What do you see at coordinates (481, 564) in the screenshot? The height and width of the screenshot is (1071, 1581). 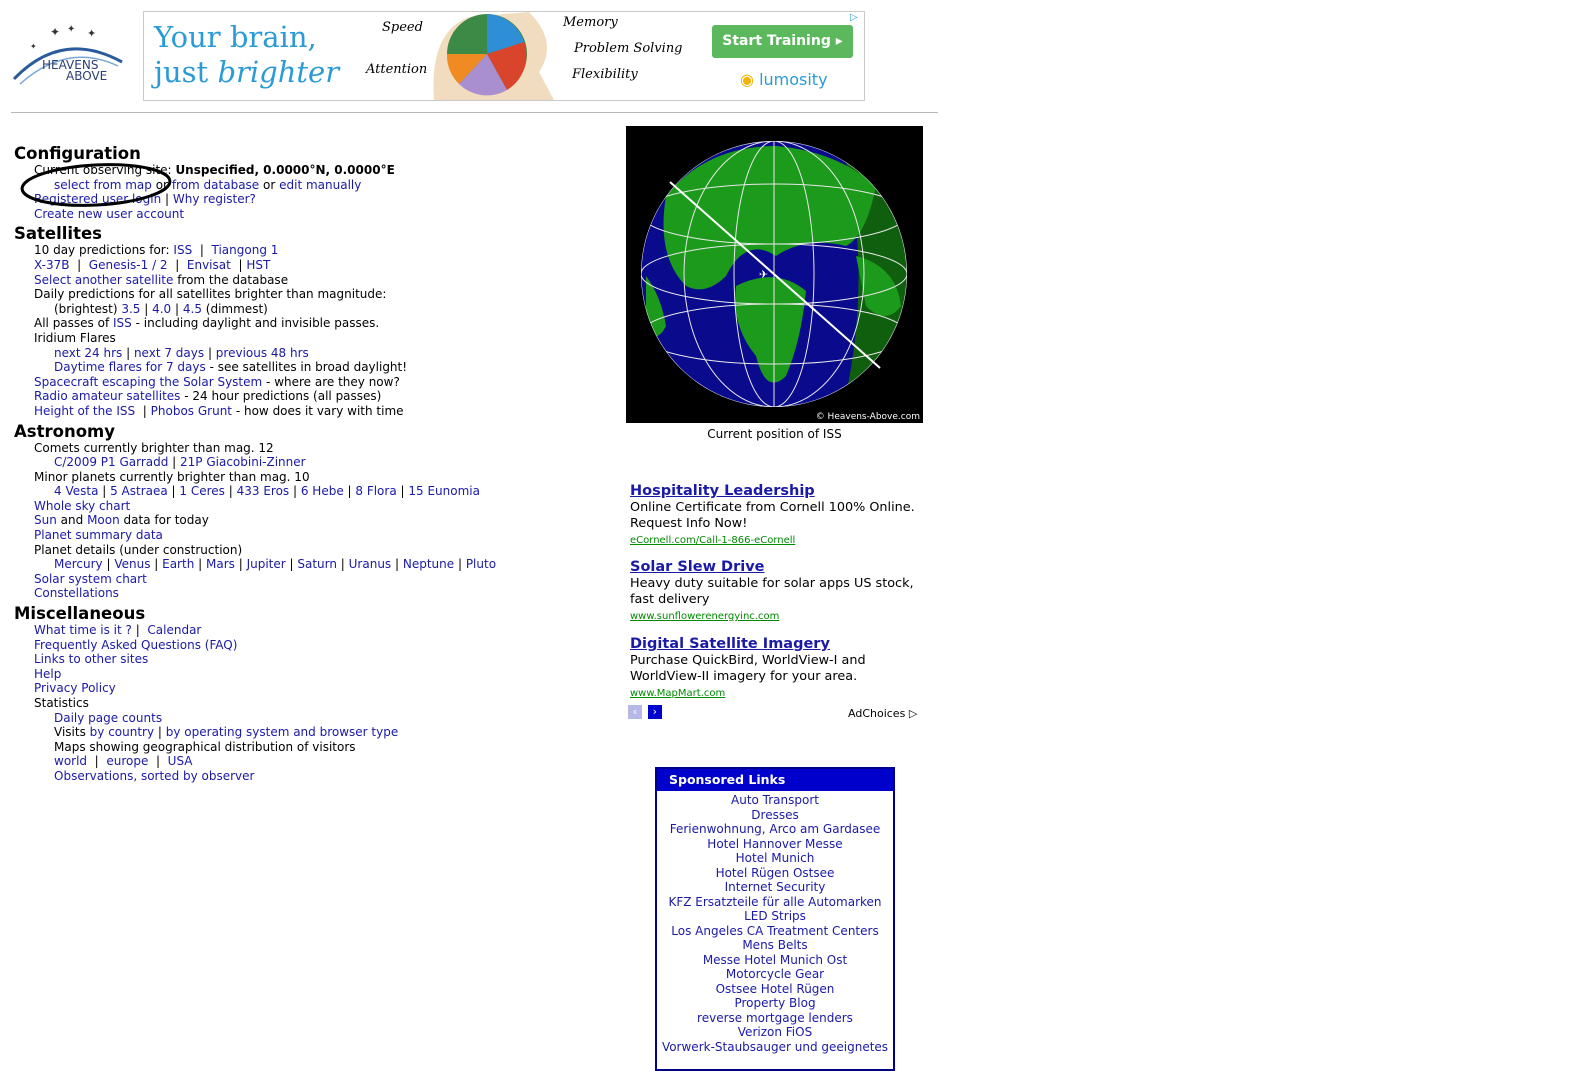 I see `planet-link: Pluto` at bounding box center [481, 564].